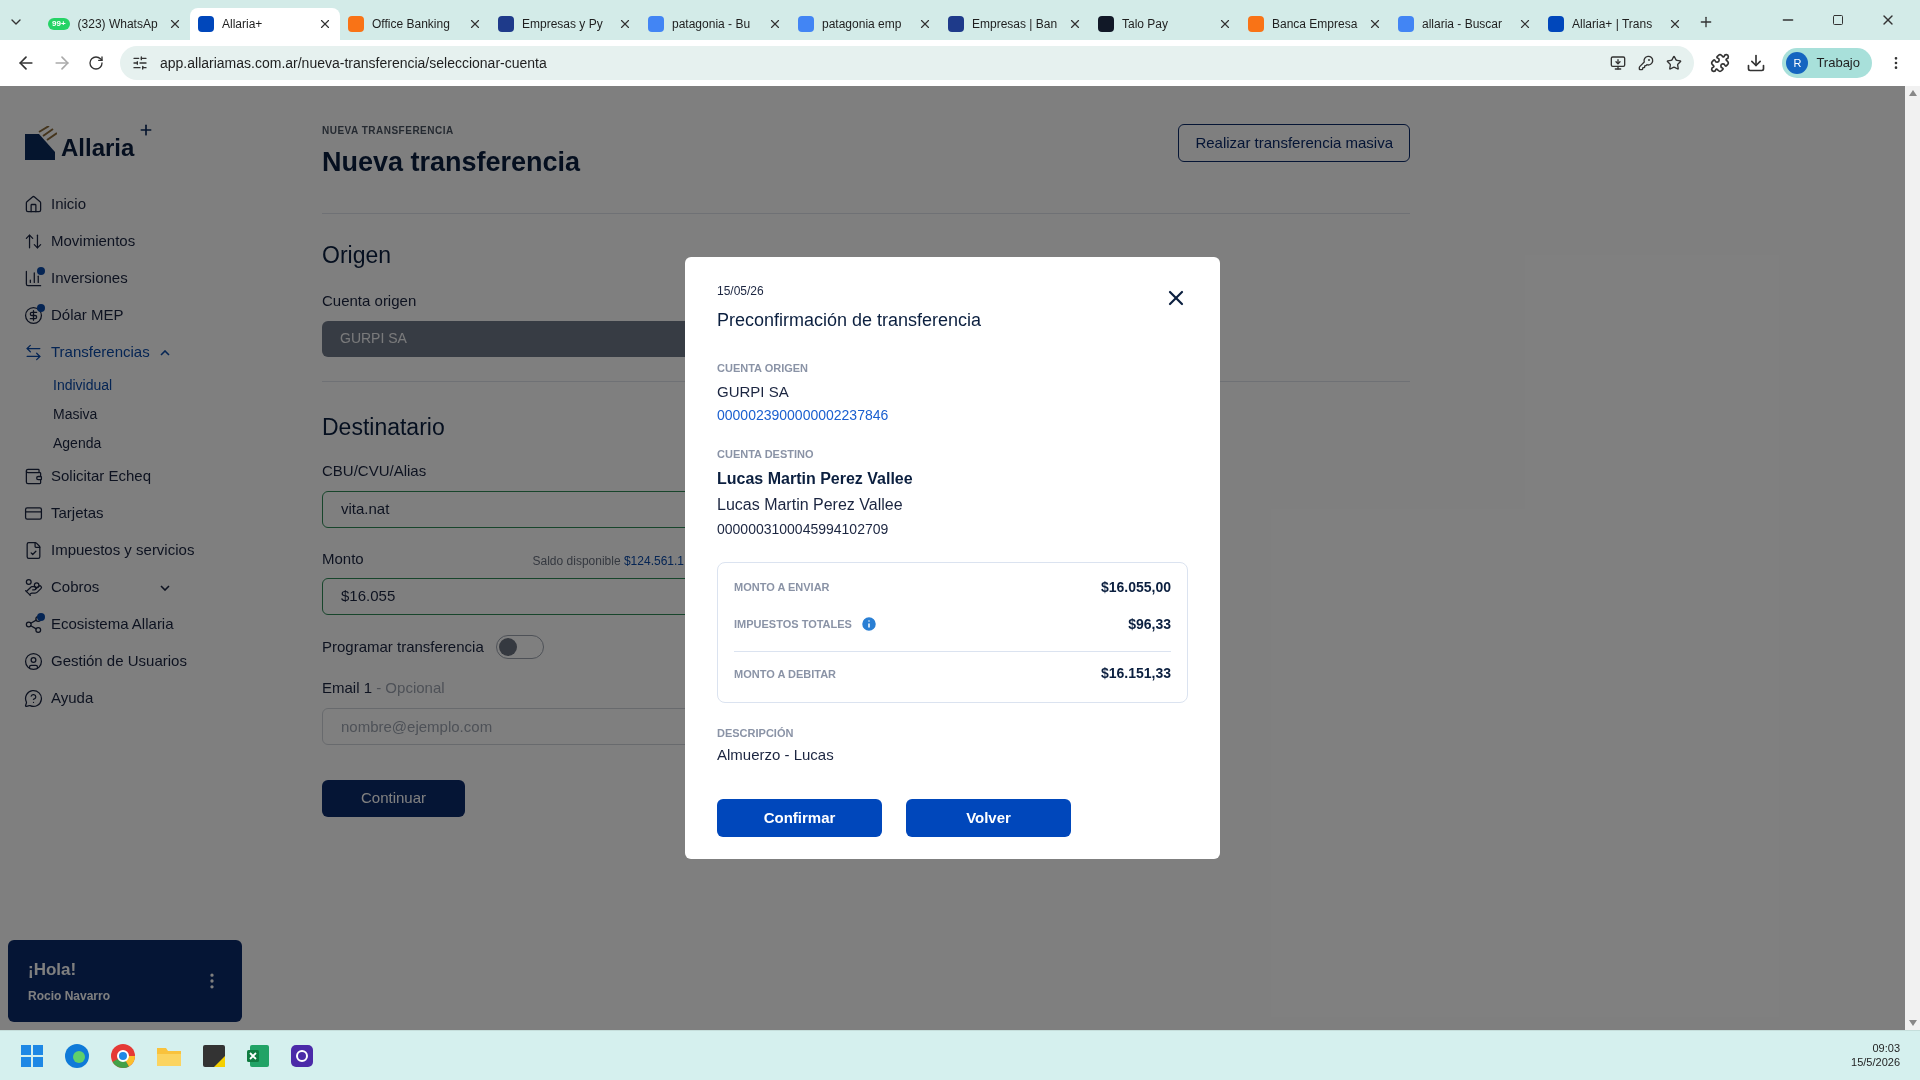  What do you see at coordinates (868, 624) in the screenshot?
I see `info-icon` at bounding box center [868, 624].